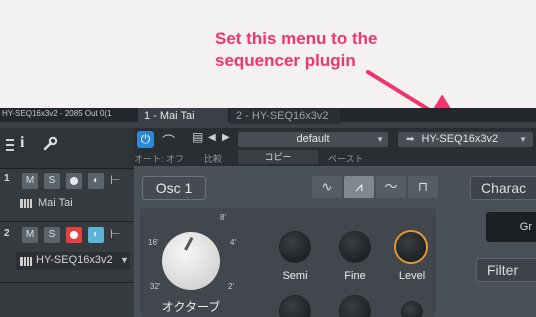 Image resolution: width=536 pixels, height=317 pixels. Describe the element at coordinates (355, 276) in the screenshot. I see `fine-label: Fine` at that location.